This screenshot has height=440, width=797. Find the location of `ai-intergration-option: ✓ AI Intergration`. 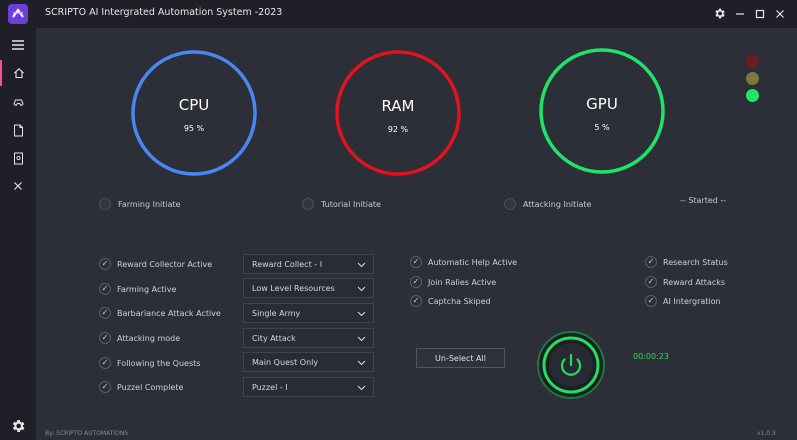

ai-intergration-option: ✓ AI Intergration is located at coordinates (683, 301).